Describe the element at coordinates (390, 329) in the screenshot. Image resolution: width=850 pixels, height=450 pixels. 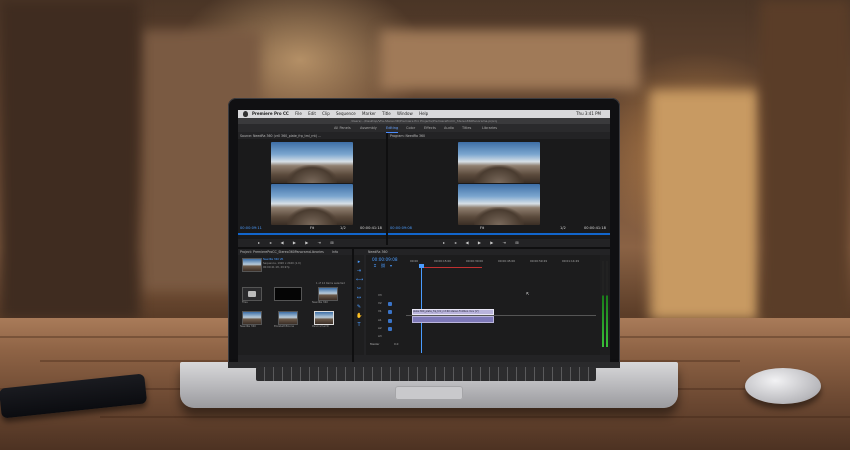
I see `track-toggle-a2` at that location.